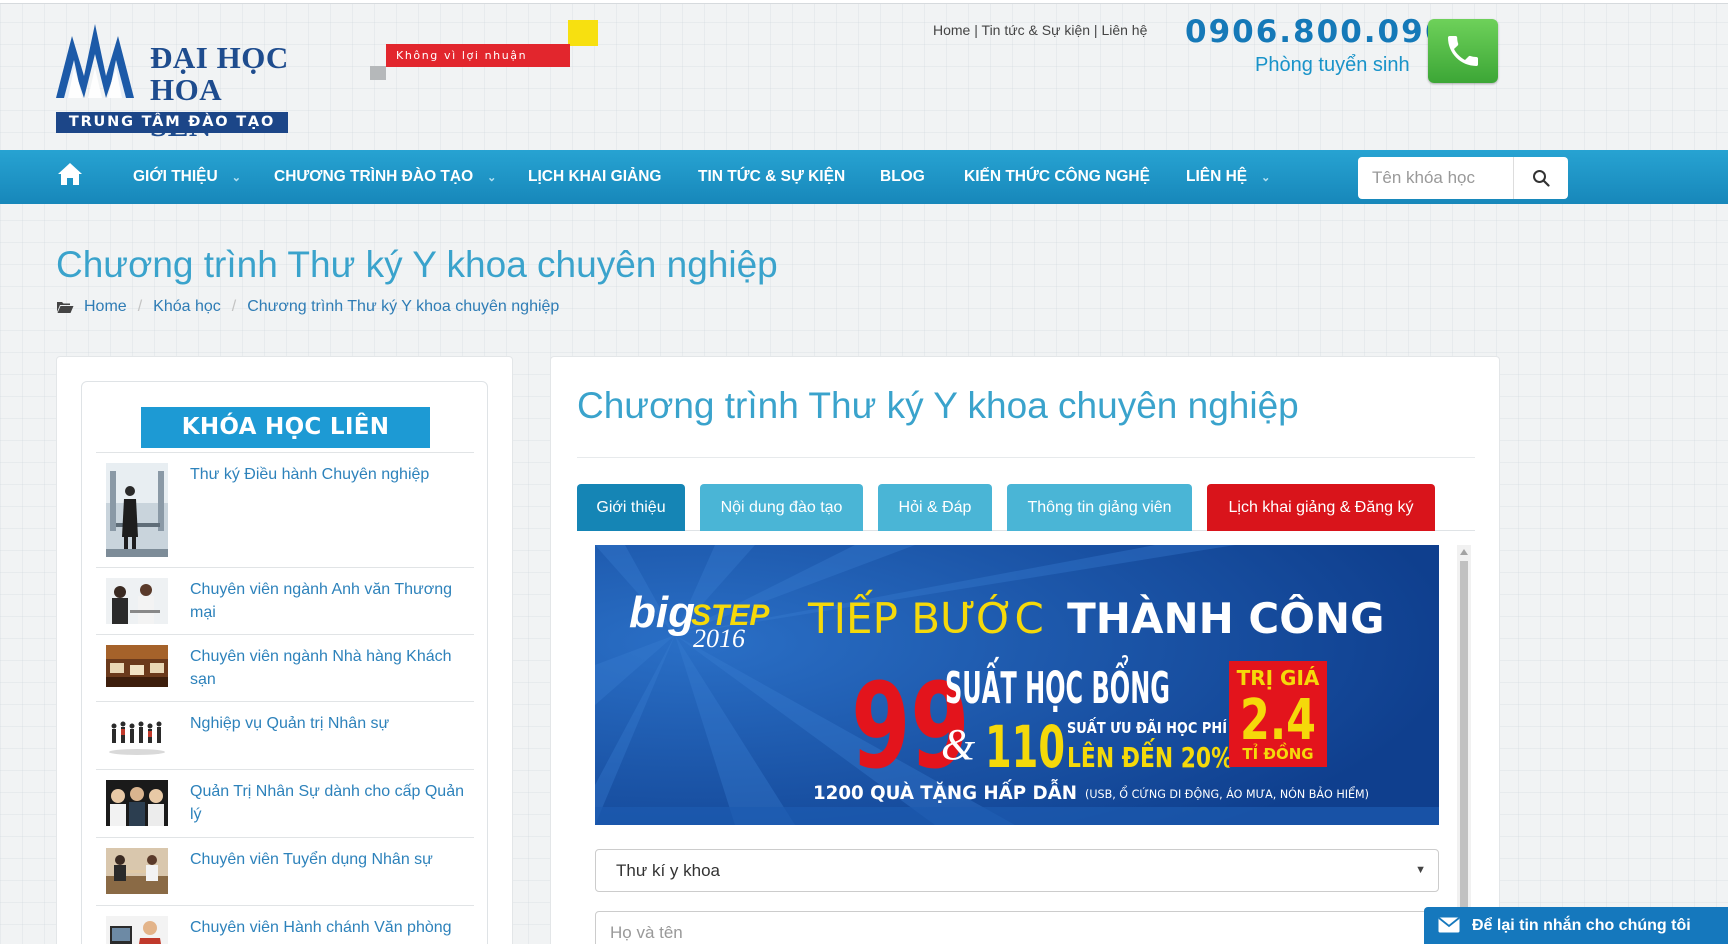 The width and height of the screenshot is (1728, 944). I want to click on banner-brand-year: 2016, so click(719, 638).